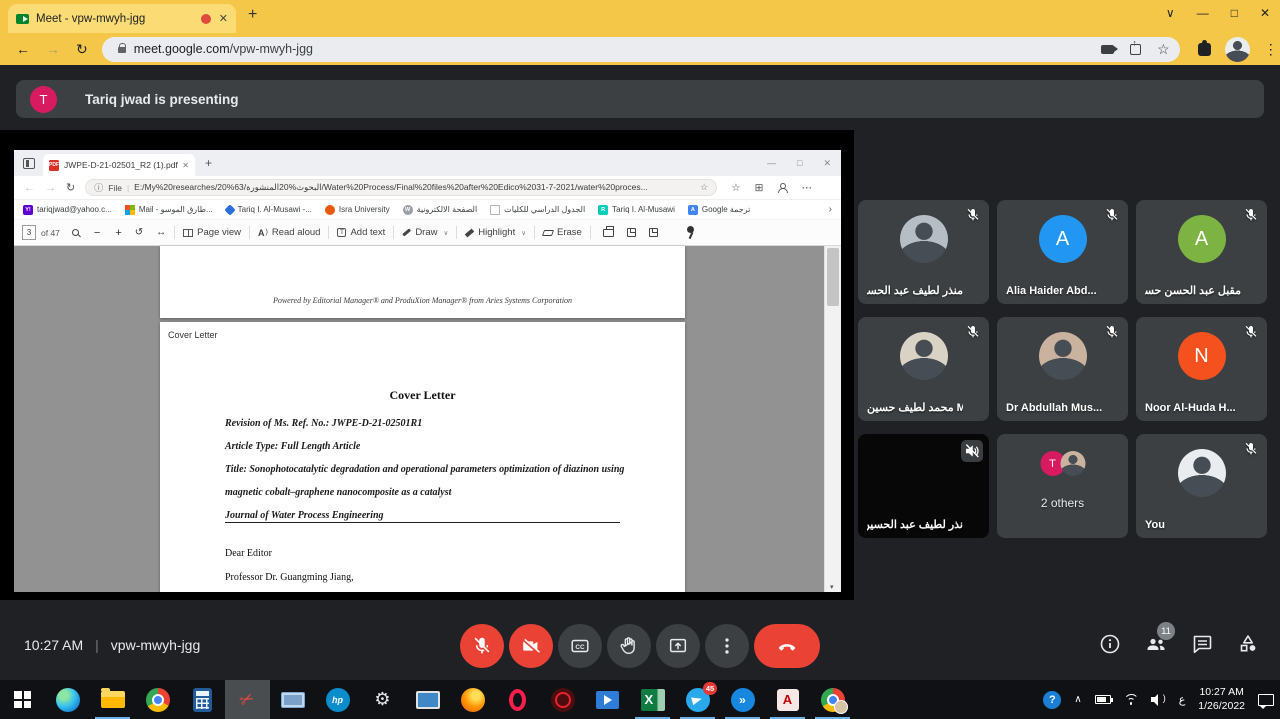  What do you see at coordinates (1163, 49) in the screenshot?
I see `bookmark-star-icon: ☆` at bounding box center [1163, 49].